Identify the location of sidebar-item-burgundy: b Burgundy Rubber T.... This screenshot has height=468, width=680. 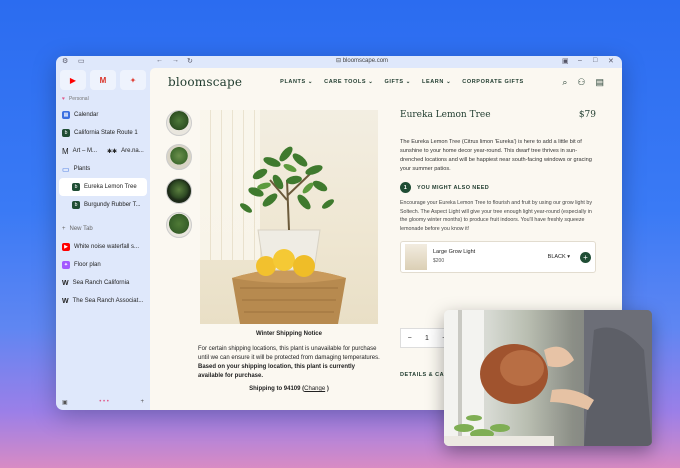
(103, 205).